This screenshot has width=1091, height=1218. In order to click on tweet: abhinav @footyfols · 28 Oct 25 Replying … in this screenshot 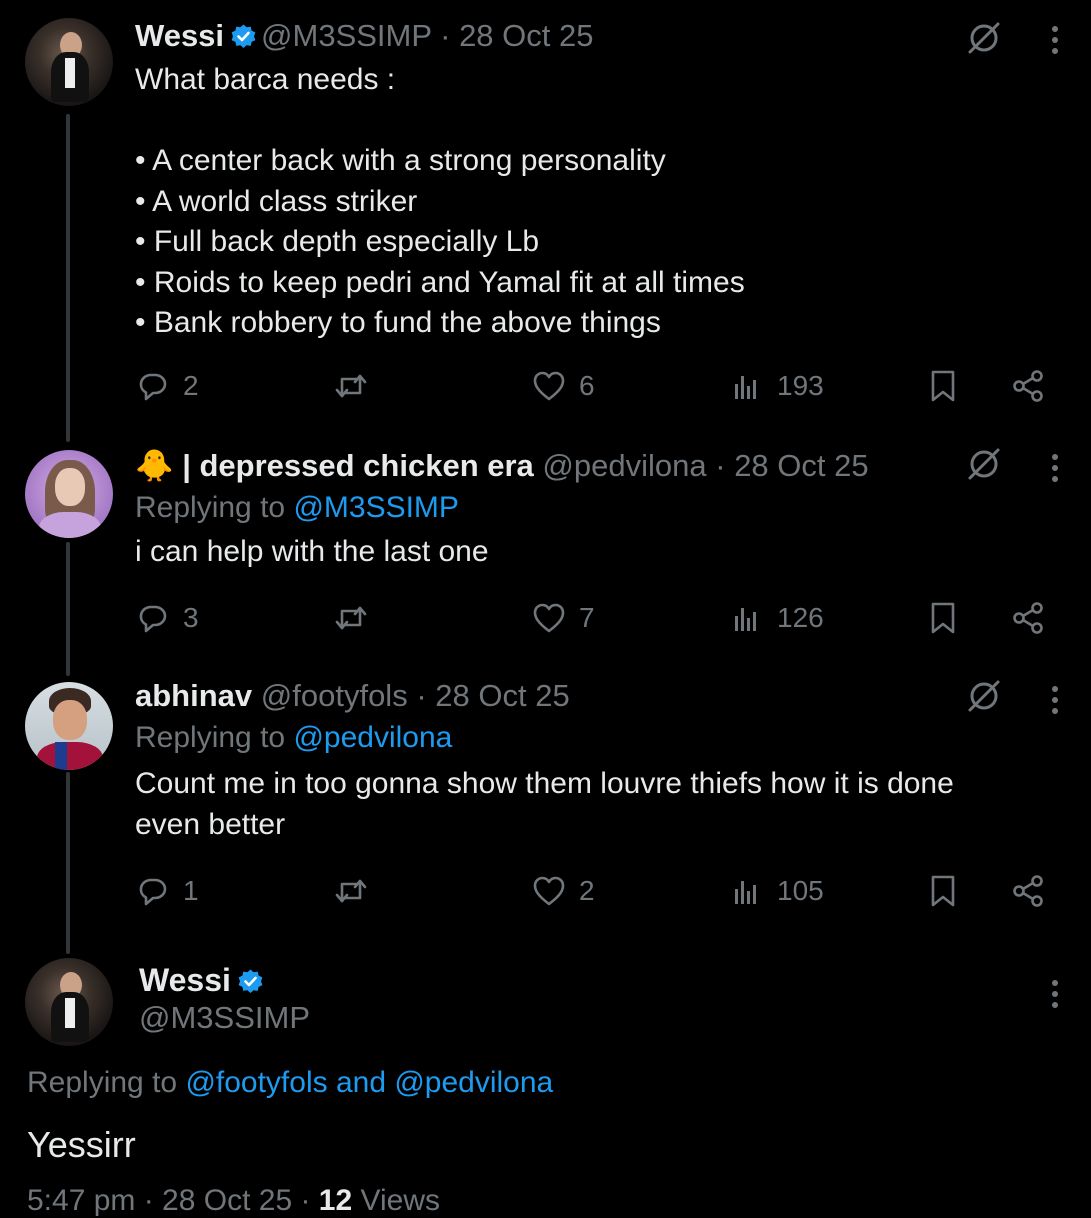, I will do `click(613, 761)`.